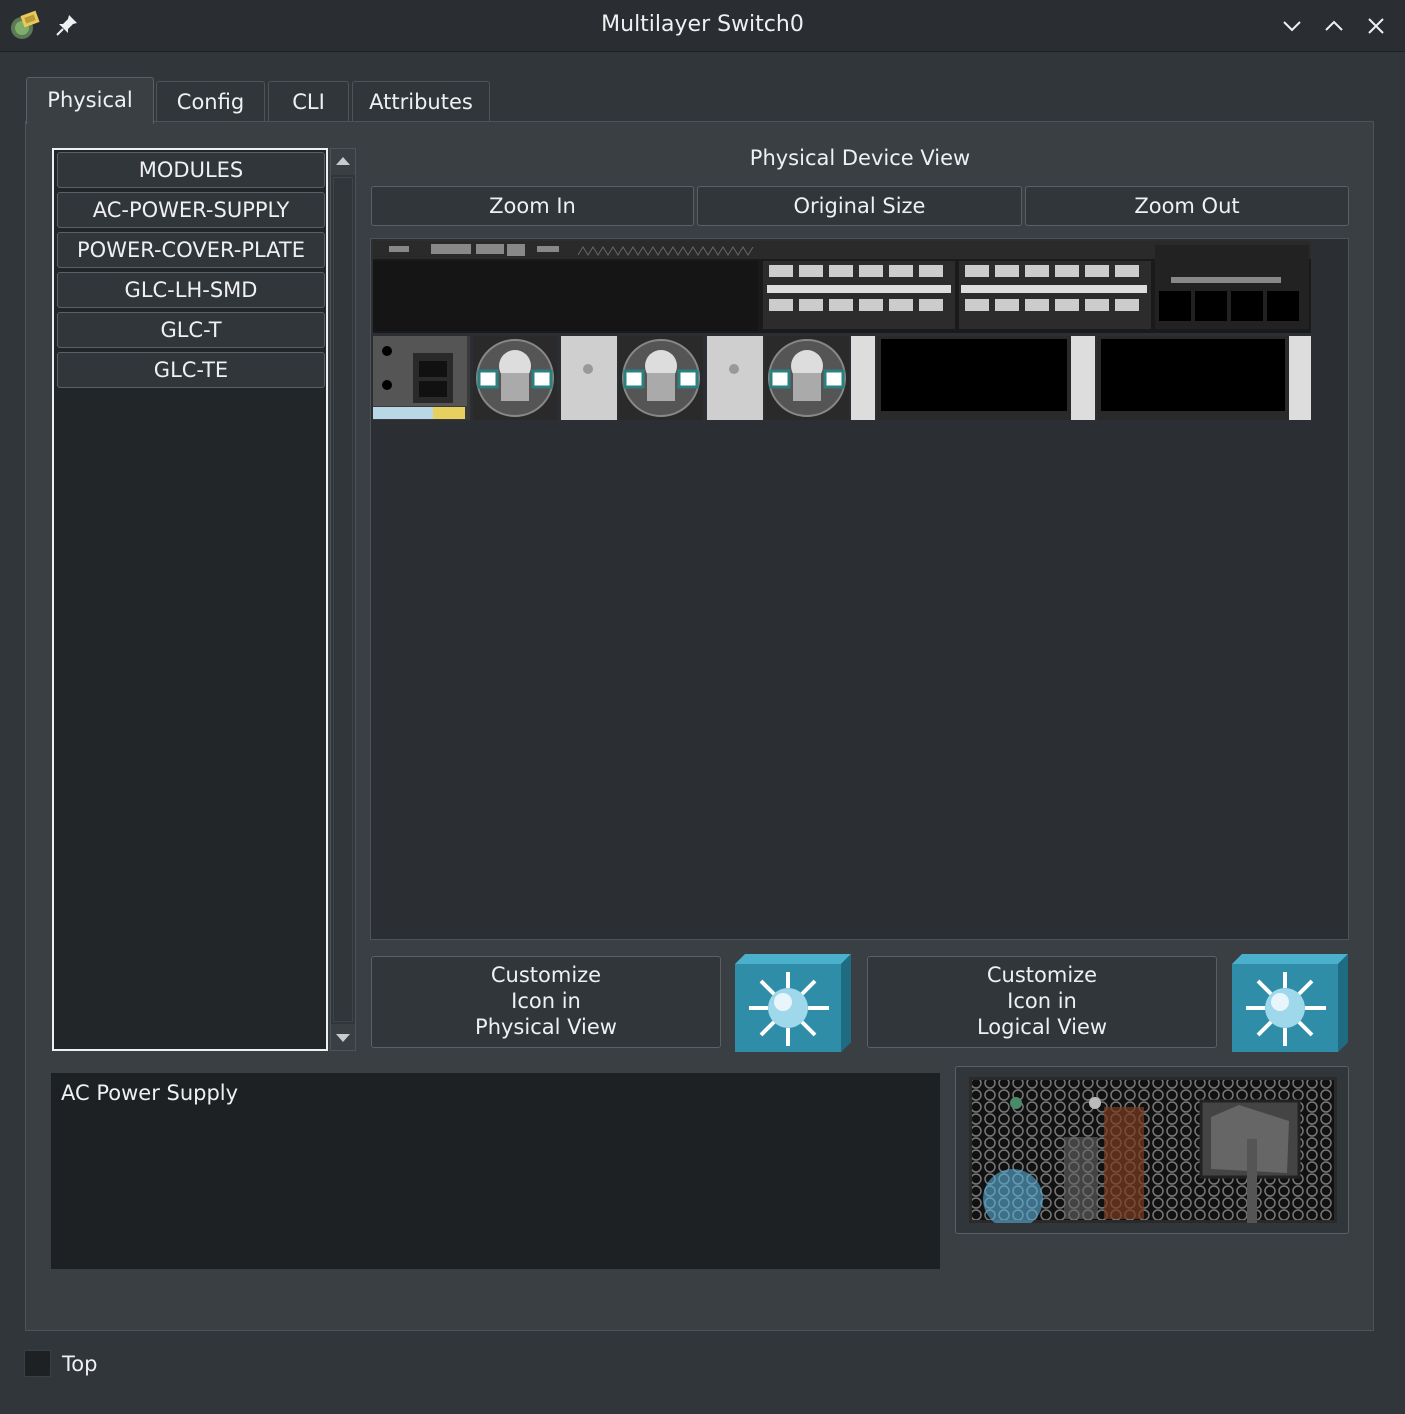 The image size is (1405, 1414). Describe the element at coordinates (1042, 975) in the screenshot. I see `customize-logical-line1: Customize` at that location.